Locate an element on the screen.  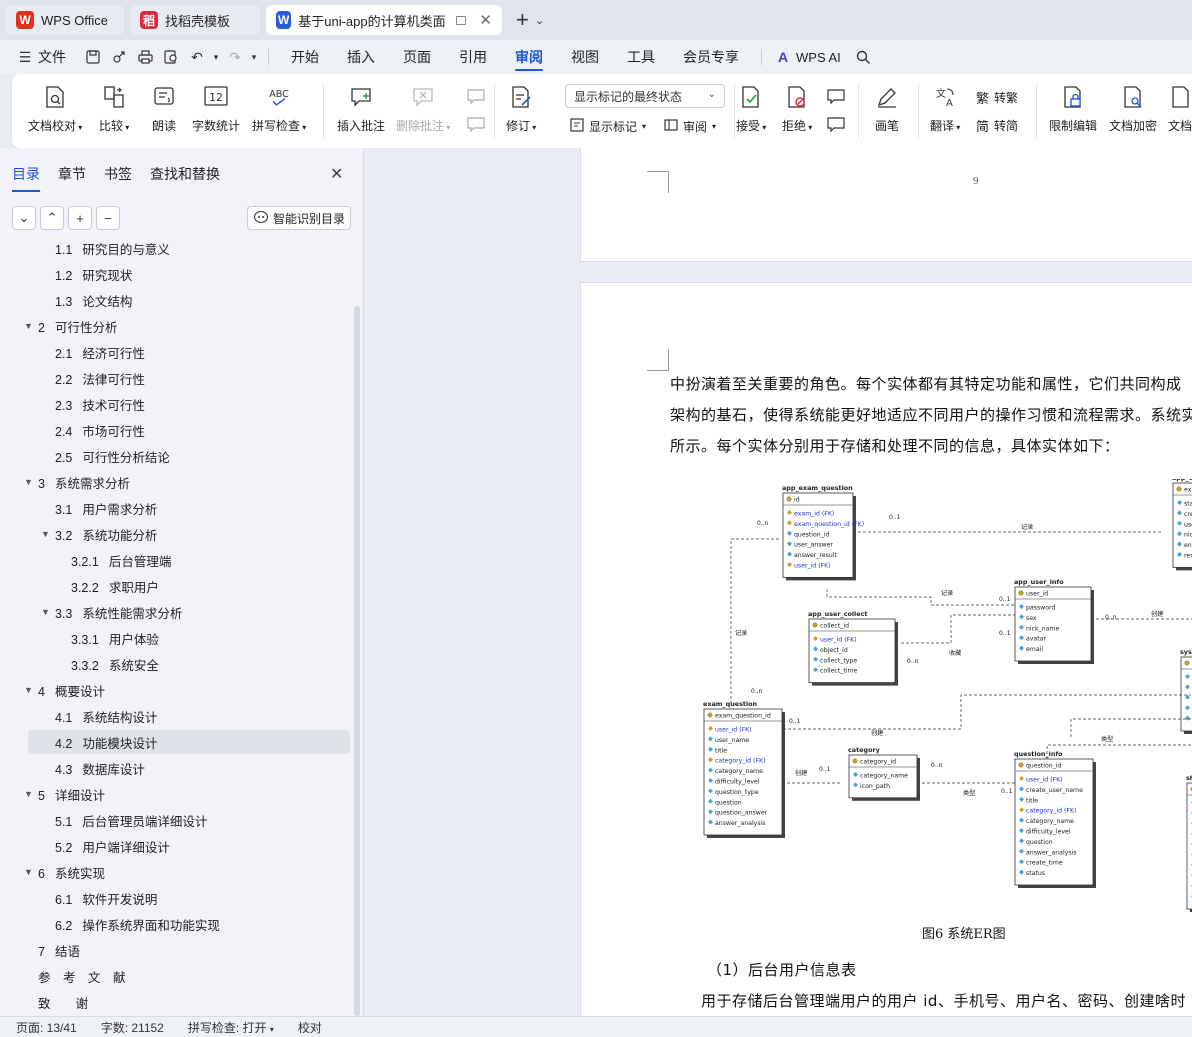
to-traditional-button: 繁 转繁 is located at coordinates (997, 97).